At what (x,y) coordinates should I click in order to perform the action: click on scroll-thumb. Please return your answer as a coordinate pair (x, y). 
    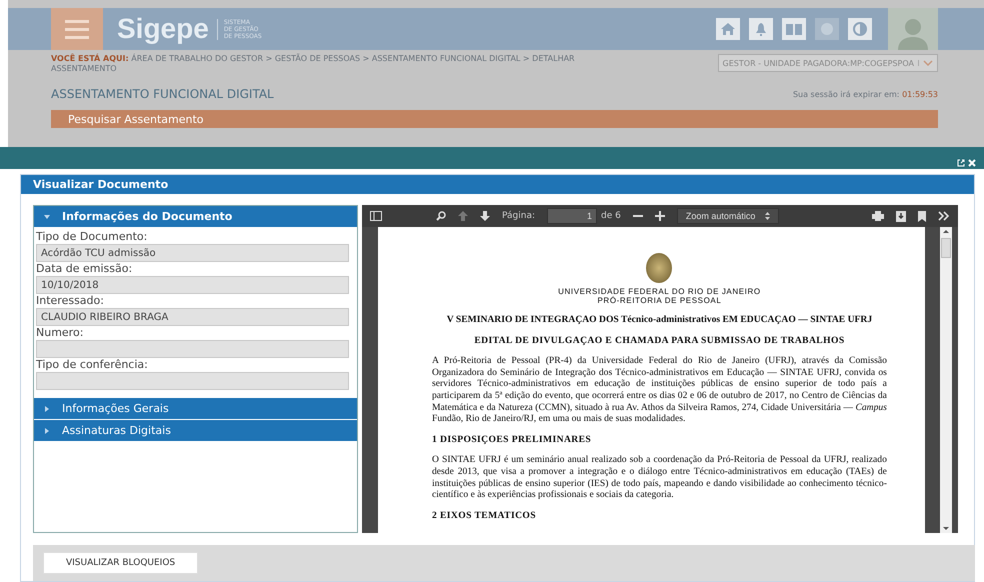
    Looking at the image, I should click on (946, 248).